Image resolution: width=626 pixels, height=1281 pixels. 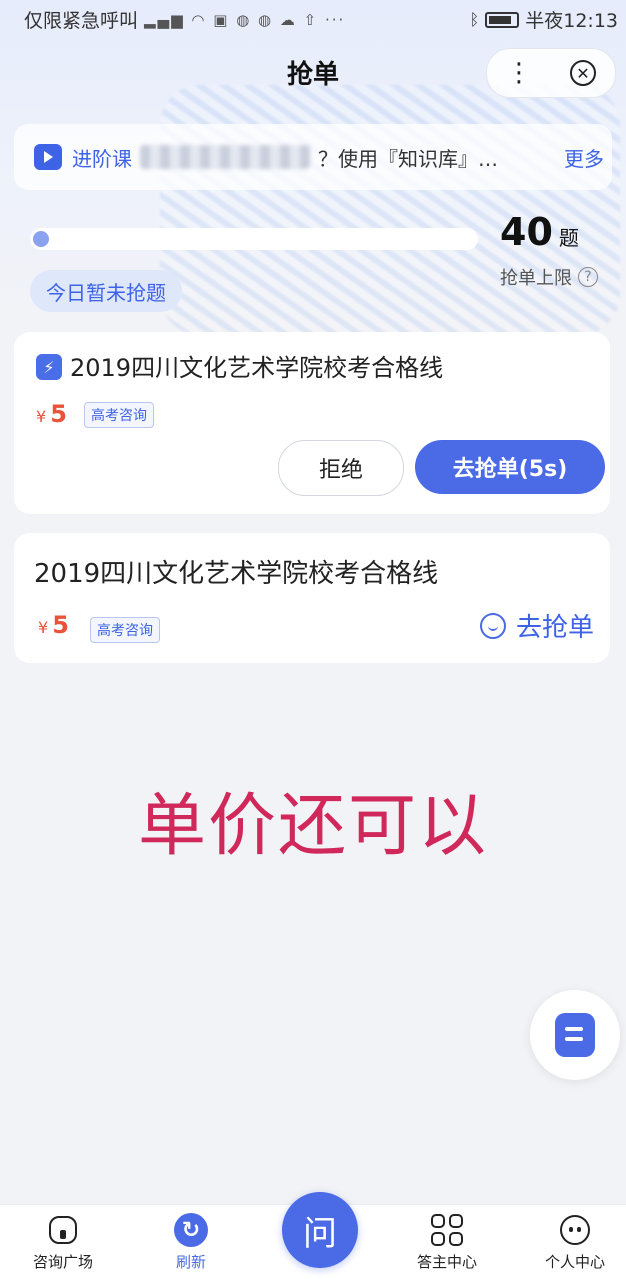 I want to click on grab-order-label: 去抢单, so click(x=554, y=628).